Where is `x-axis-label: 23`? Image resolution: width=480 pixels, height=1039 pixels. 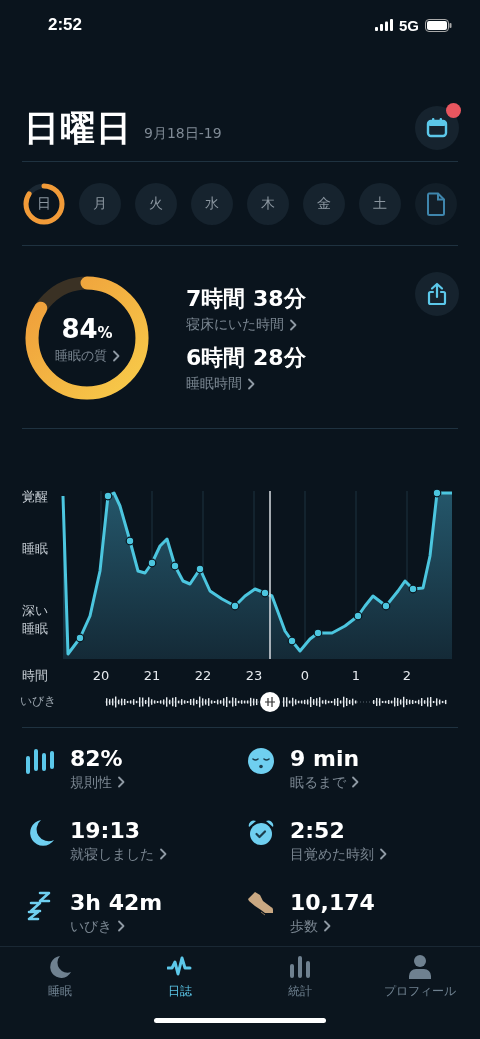 x-axis-label: 23 is located at coordinates (254, 675).